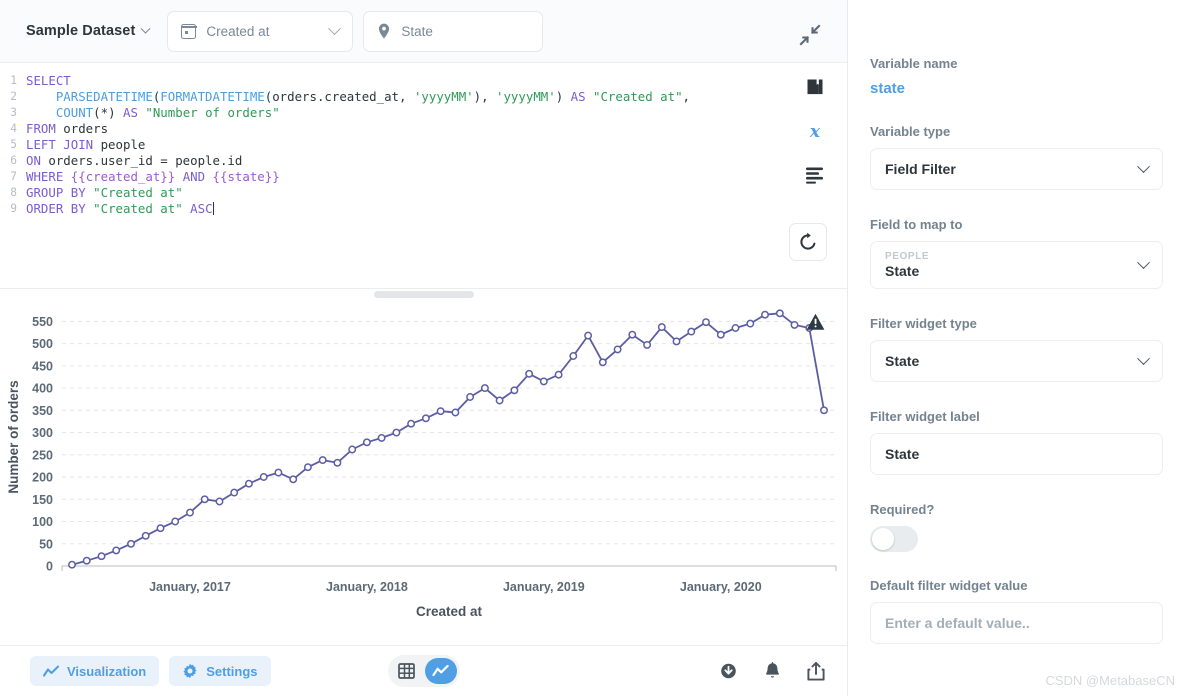 Image resolution: width=1187 pixels, height=696 pixels. Describe the element at coordinates (120, 208) in the screenshot. I see `code-content: ORDER BY "Created at" ASC` at that location.